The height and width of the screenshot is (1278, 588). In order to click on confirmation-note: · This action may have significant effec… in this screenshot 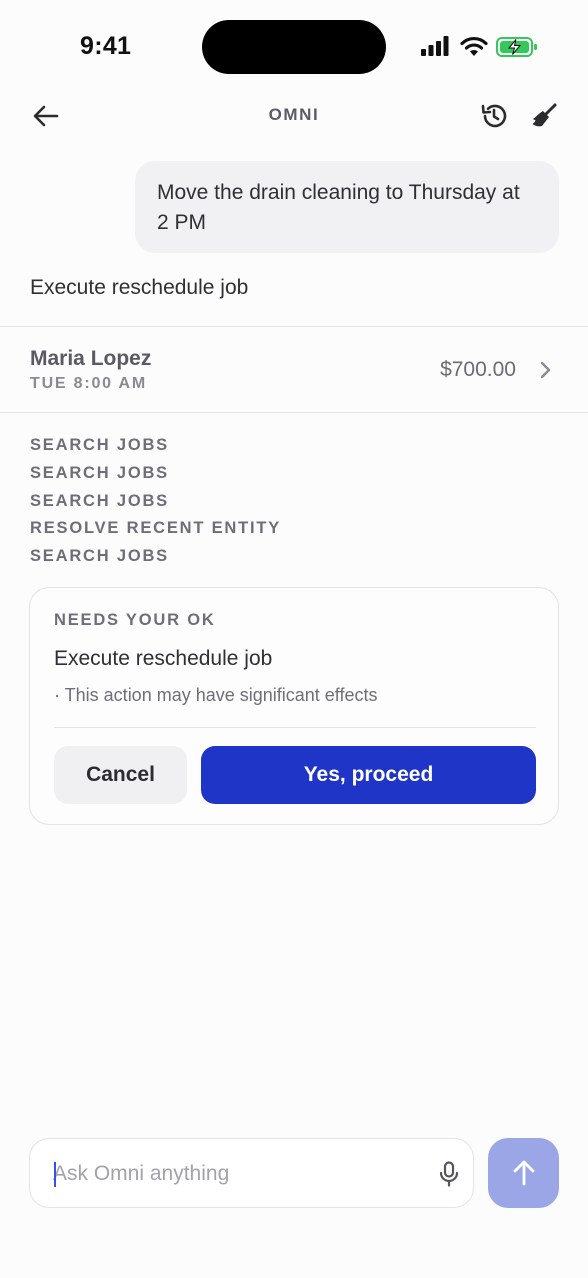, I will do `click(216, 695)`.